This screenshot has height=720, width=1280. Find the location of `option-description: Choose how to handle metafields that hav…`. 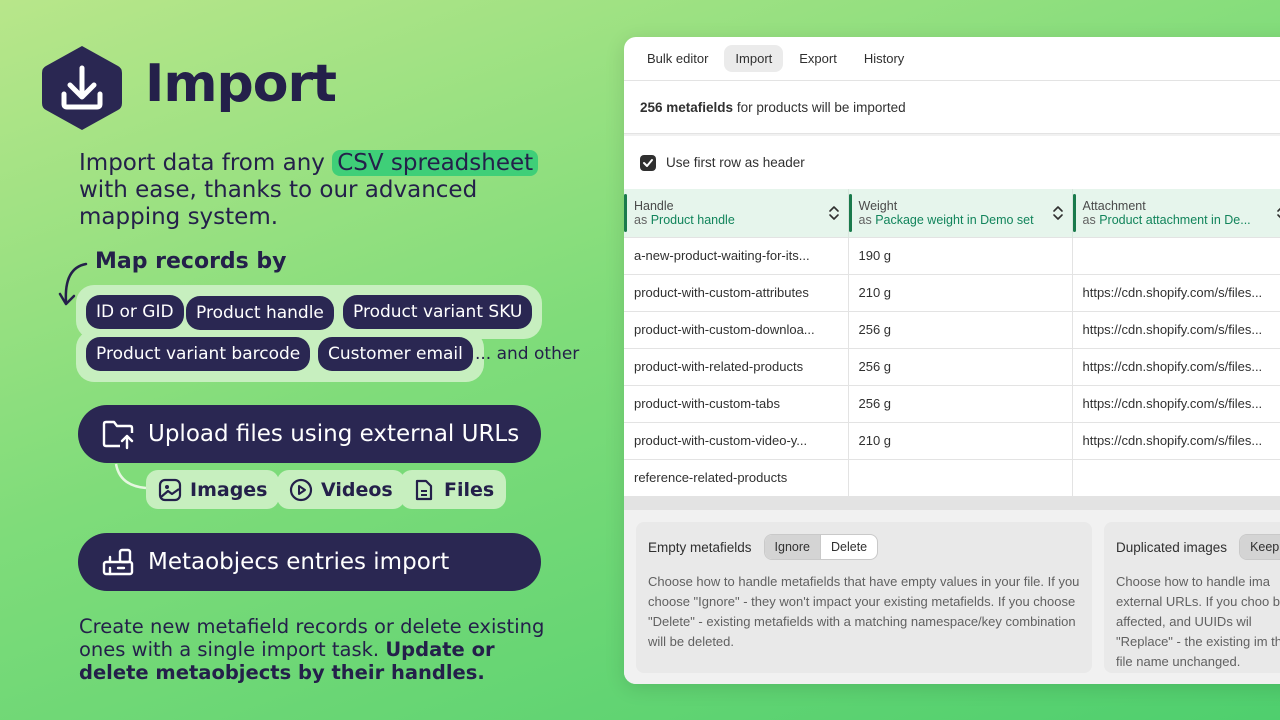

option-description: Choose how to handle metafields that hav… is located at coordinates (864, 611).